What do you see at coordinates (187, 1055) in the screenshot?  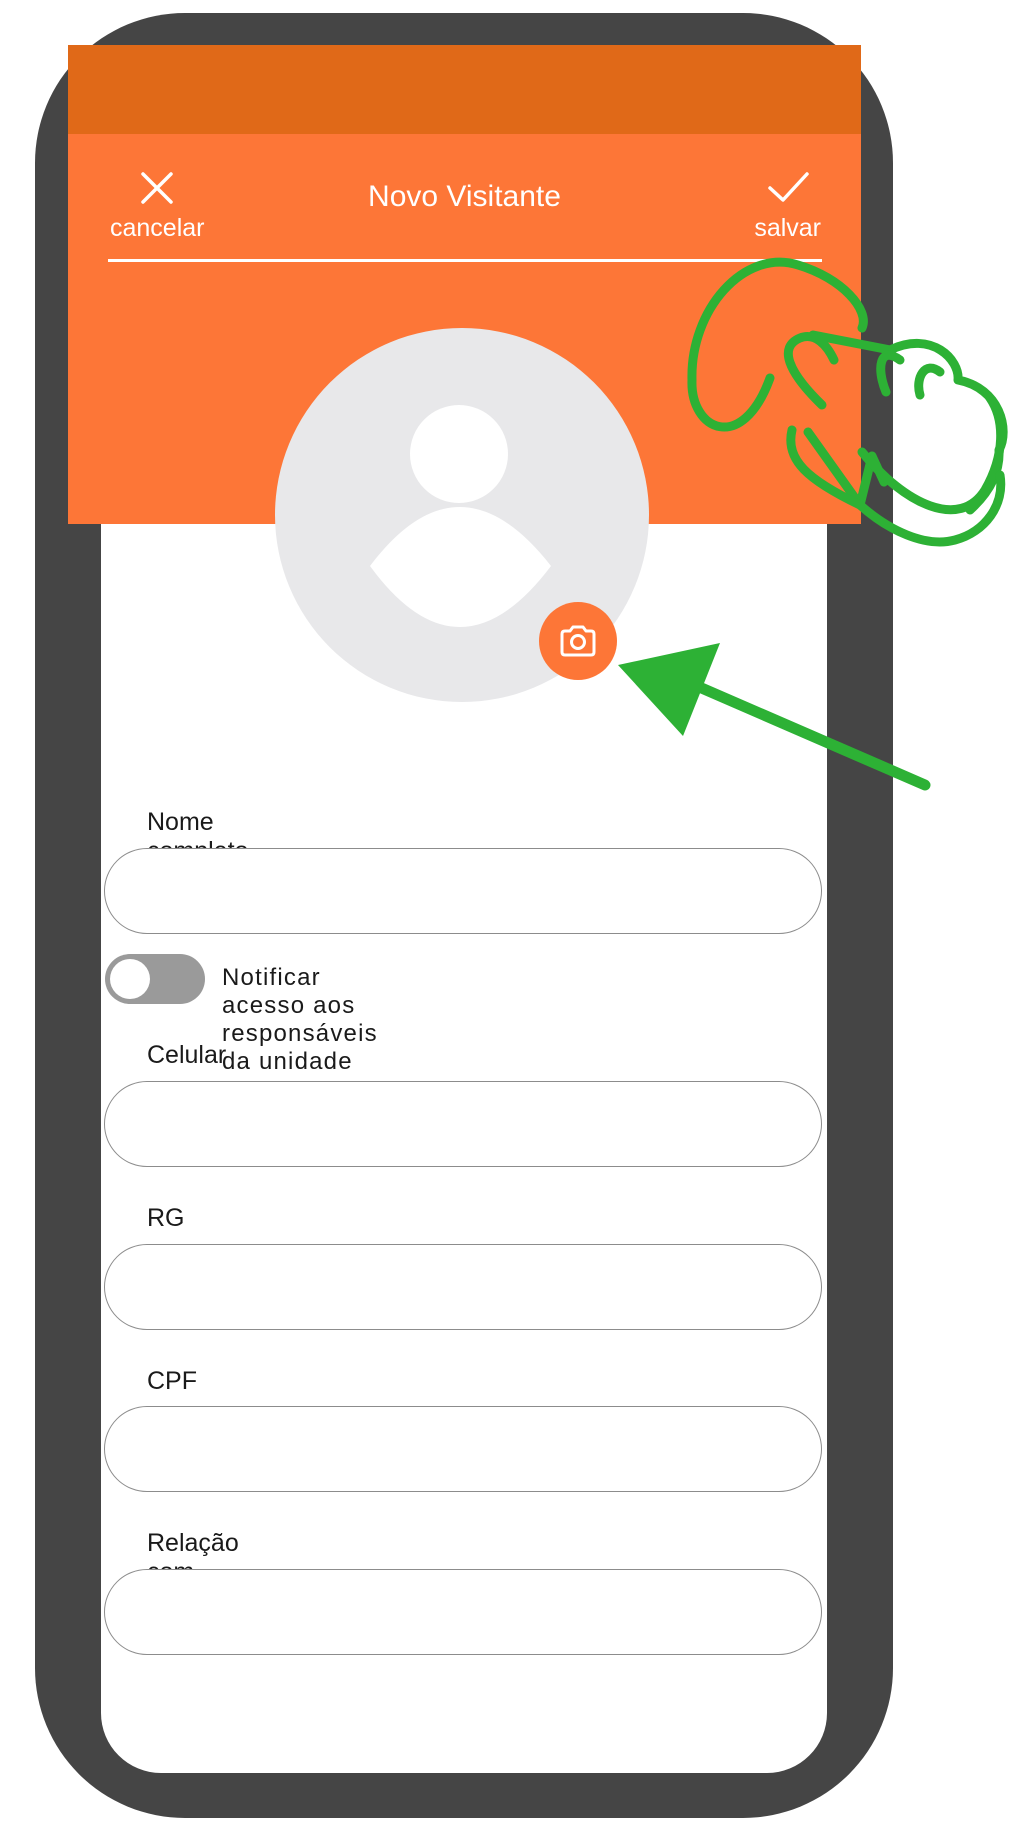 I see `celular-label: Celular` at bounding box center [187, 1055].